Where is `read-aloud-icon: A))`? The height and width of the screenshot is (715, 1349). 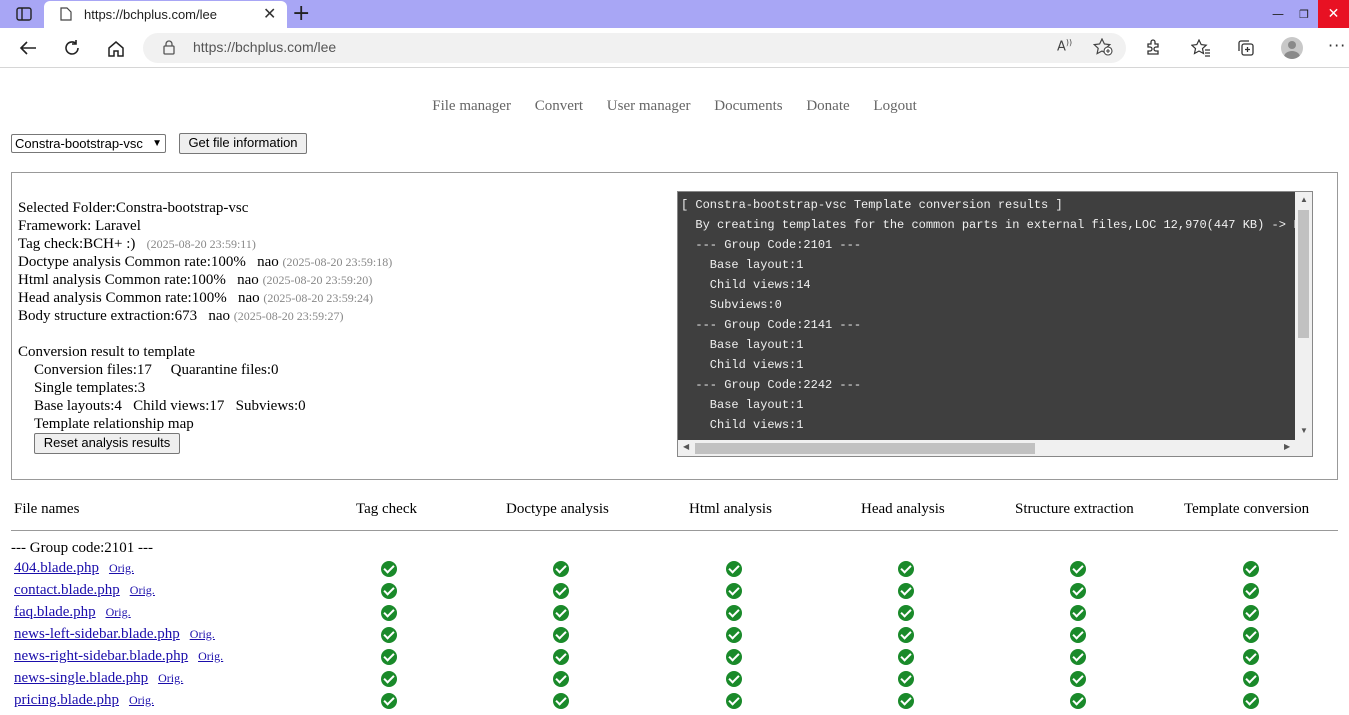 read-aloud-icon: A)) is located at coordinates (1064, 46).